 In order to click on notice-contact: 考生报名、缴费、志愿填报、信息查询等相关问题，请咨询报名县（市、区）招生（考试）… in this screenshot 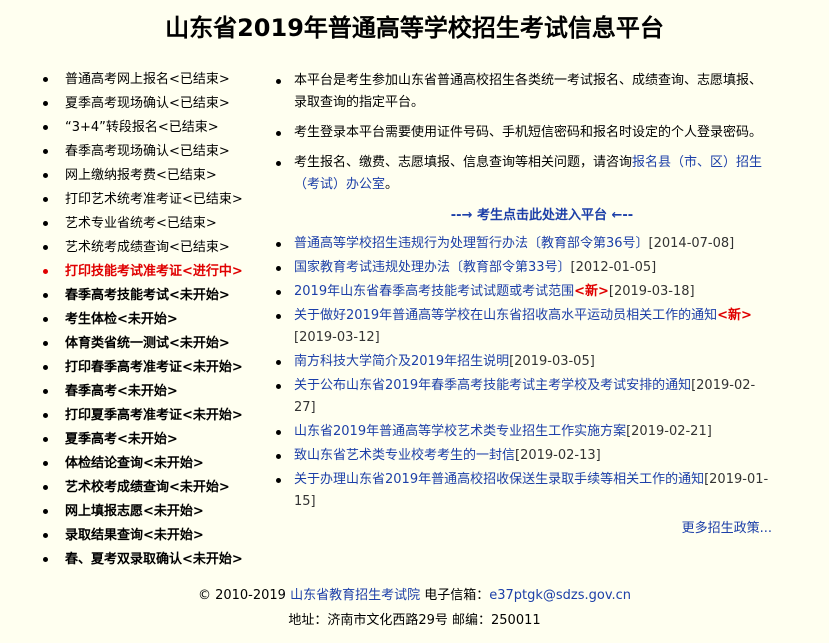, I will do `click(522, 174)`.